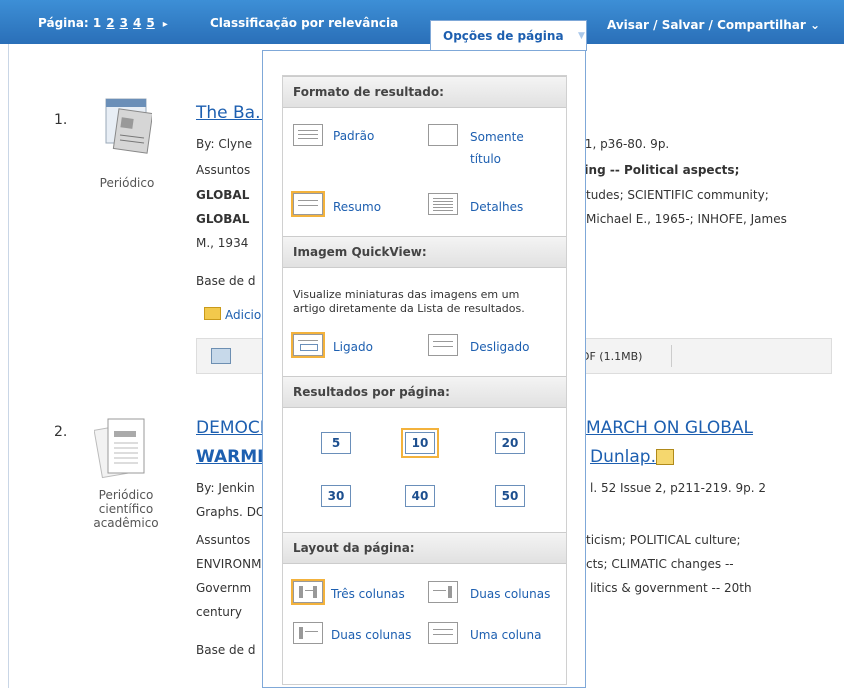 The image size is (844, 688). What do you see at coordinates (713, 25) in the screenshot?
I see `share-menu: Avisar / Salvar / Compartilhar ⌄` at bounding box center [713, 25].